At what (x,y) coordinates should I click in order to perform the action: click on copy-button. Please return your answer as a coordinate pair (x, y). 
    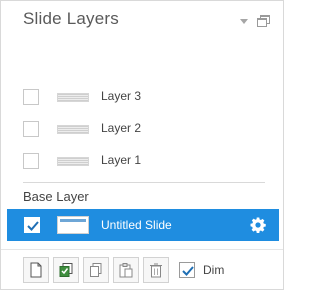
    Looking at the image, I should click on (96, 270).